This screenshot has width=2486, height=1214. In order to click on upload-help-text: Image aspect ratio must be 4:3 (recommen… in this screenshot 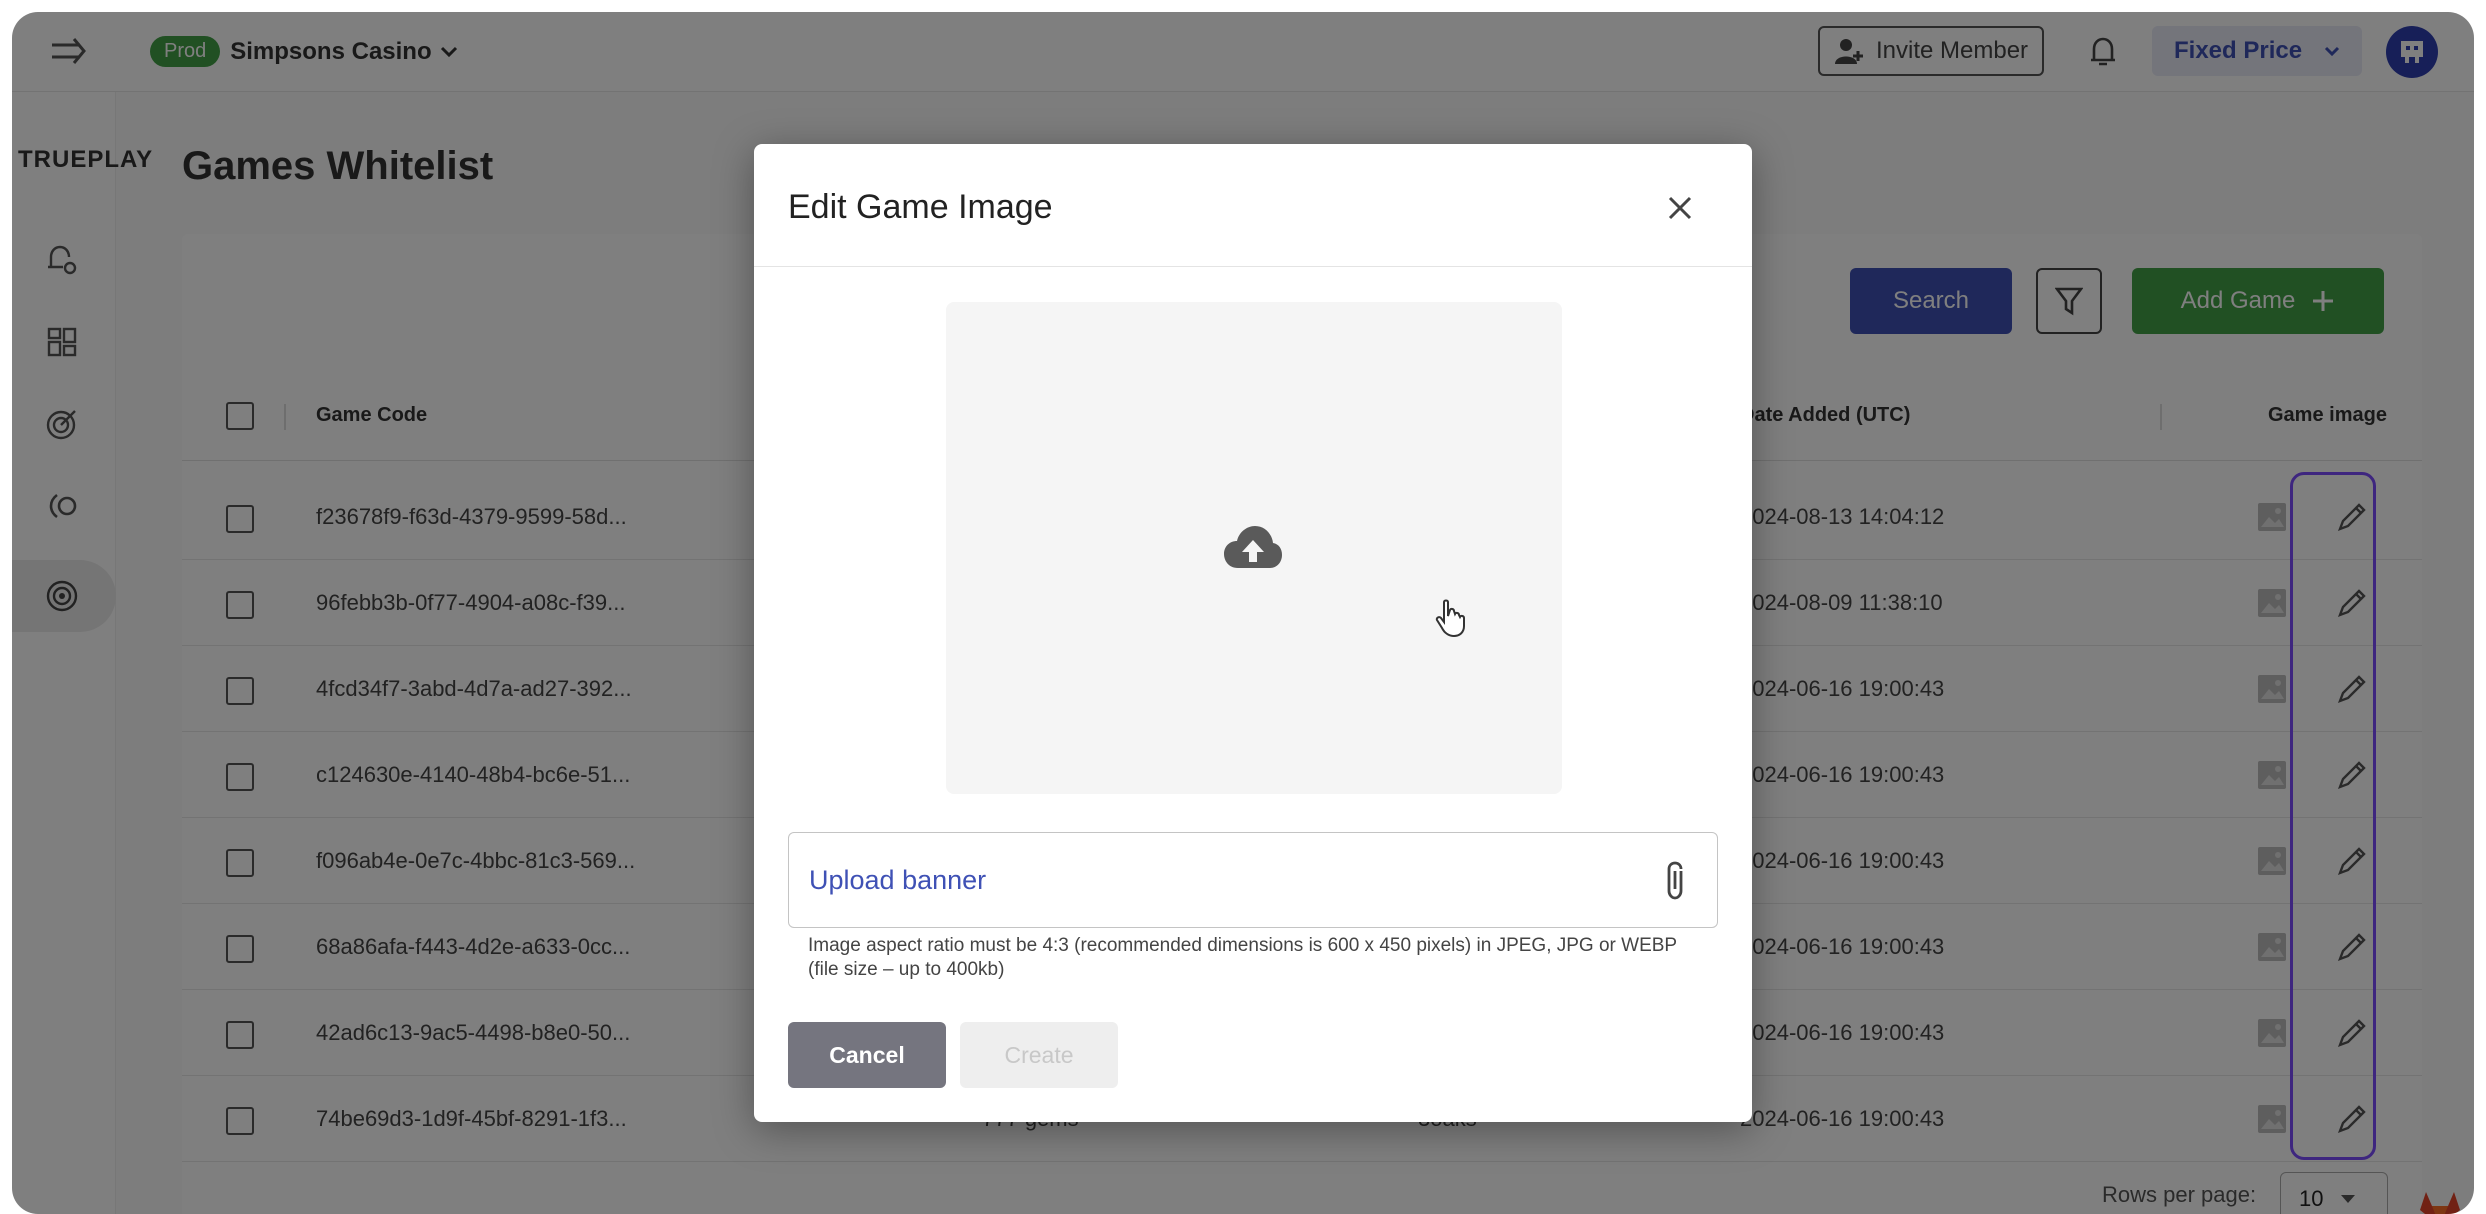, I will do `click(1242, 957)`.